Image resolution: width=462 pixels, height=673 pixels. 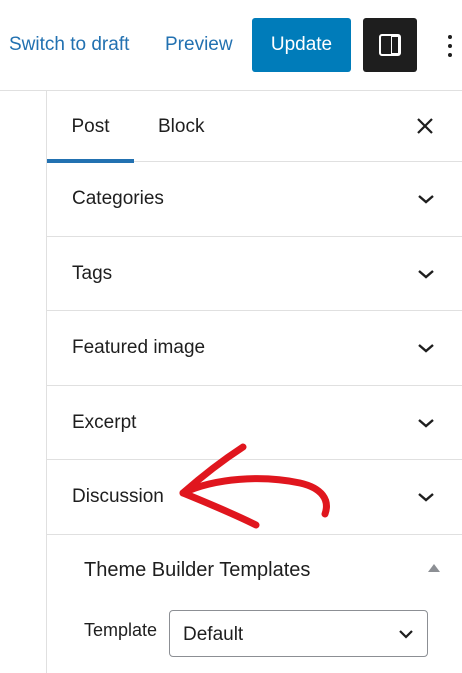 I want to click on caret-up-icon, so click(x=434, y=567).